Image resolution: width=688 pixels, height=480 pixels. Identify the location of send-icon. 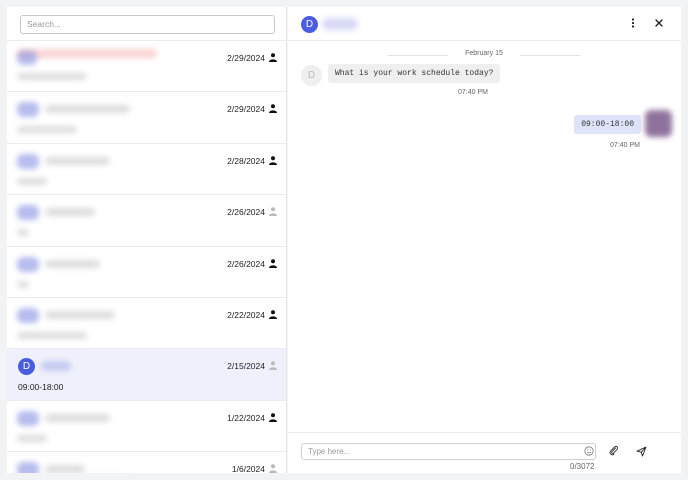
(641, 451).